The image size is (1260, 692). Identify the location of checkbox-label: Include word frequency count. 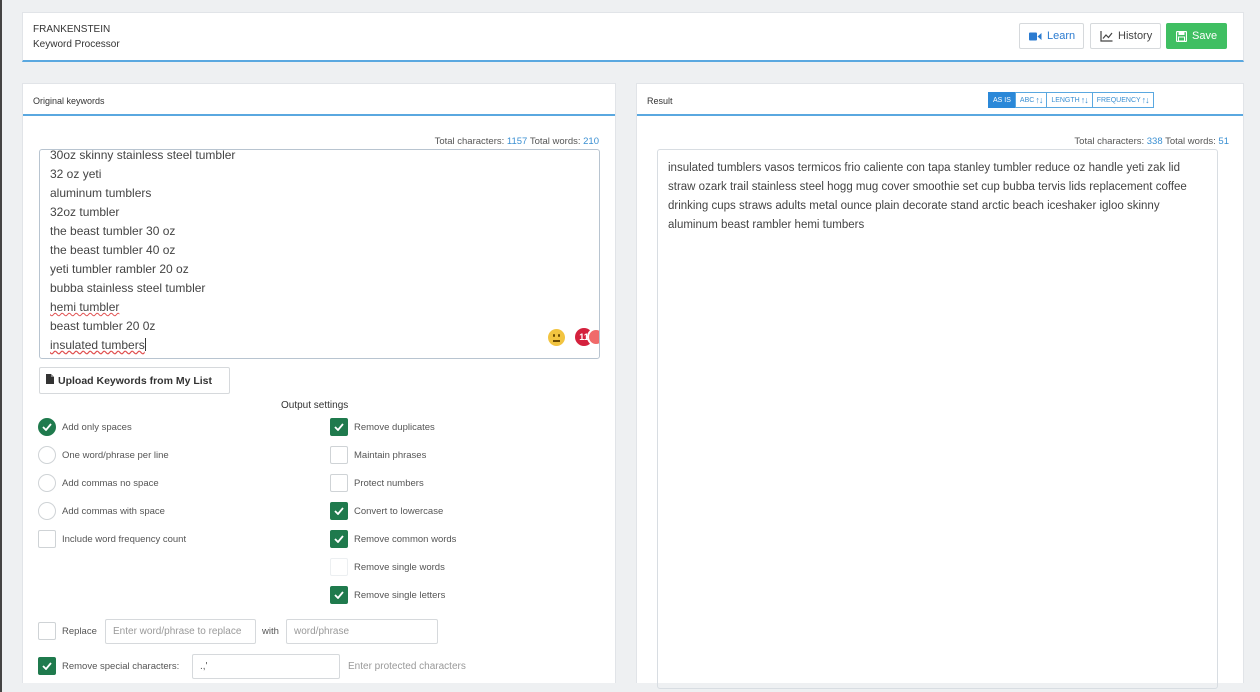
(124, 539).